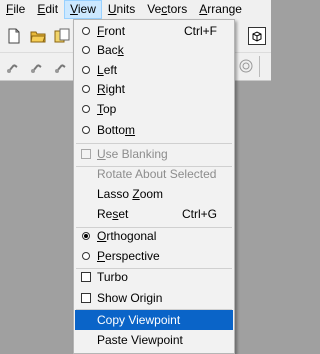 The width and height of the screenshot is (320, 354). I want to click on menu-item-paste-viewpoint: Paste Viewpoint, so click(154, 340).